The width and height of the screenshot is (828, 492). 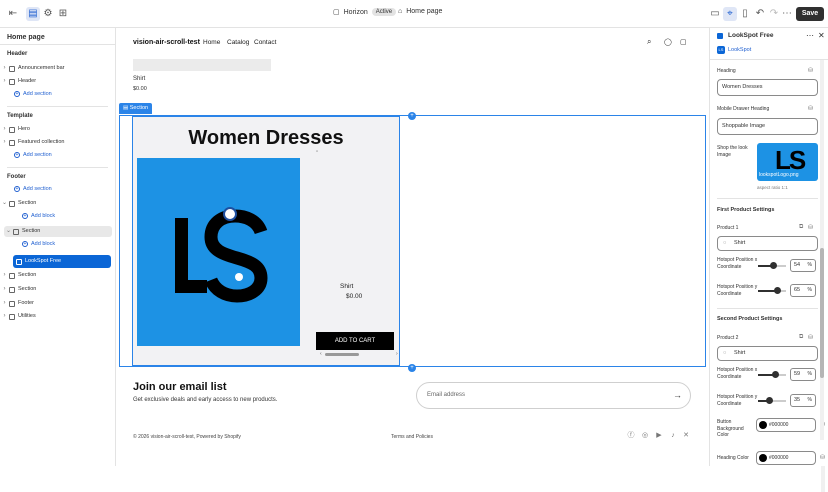 What do you see at coordinates (412, 368) in the screenshot?
I see `add-section-below-icon: +` at bounding box center [412, 368].